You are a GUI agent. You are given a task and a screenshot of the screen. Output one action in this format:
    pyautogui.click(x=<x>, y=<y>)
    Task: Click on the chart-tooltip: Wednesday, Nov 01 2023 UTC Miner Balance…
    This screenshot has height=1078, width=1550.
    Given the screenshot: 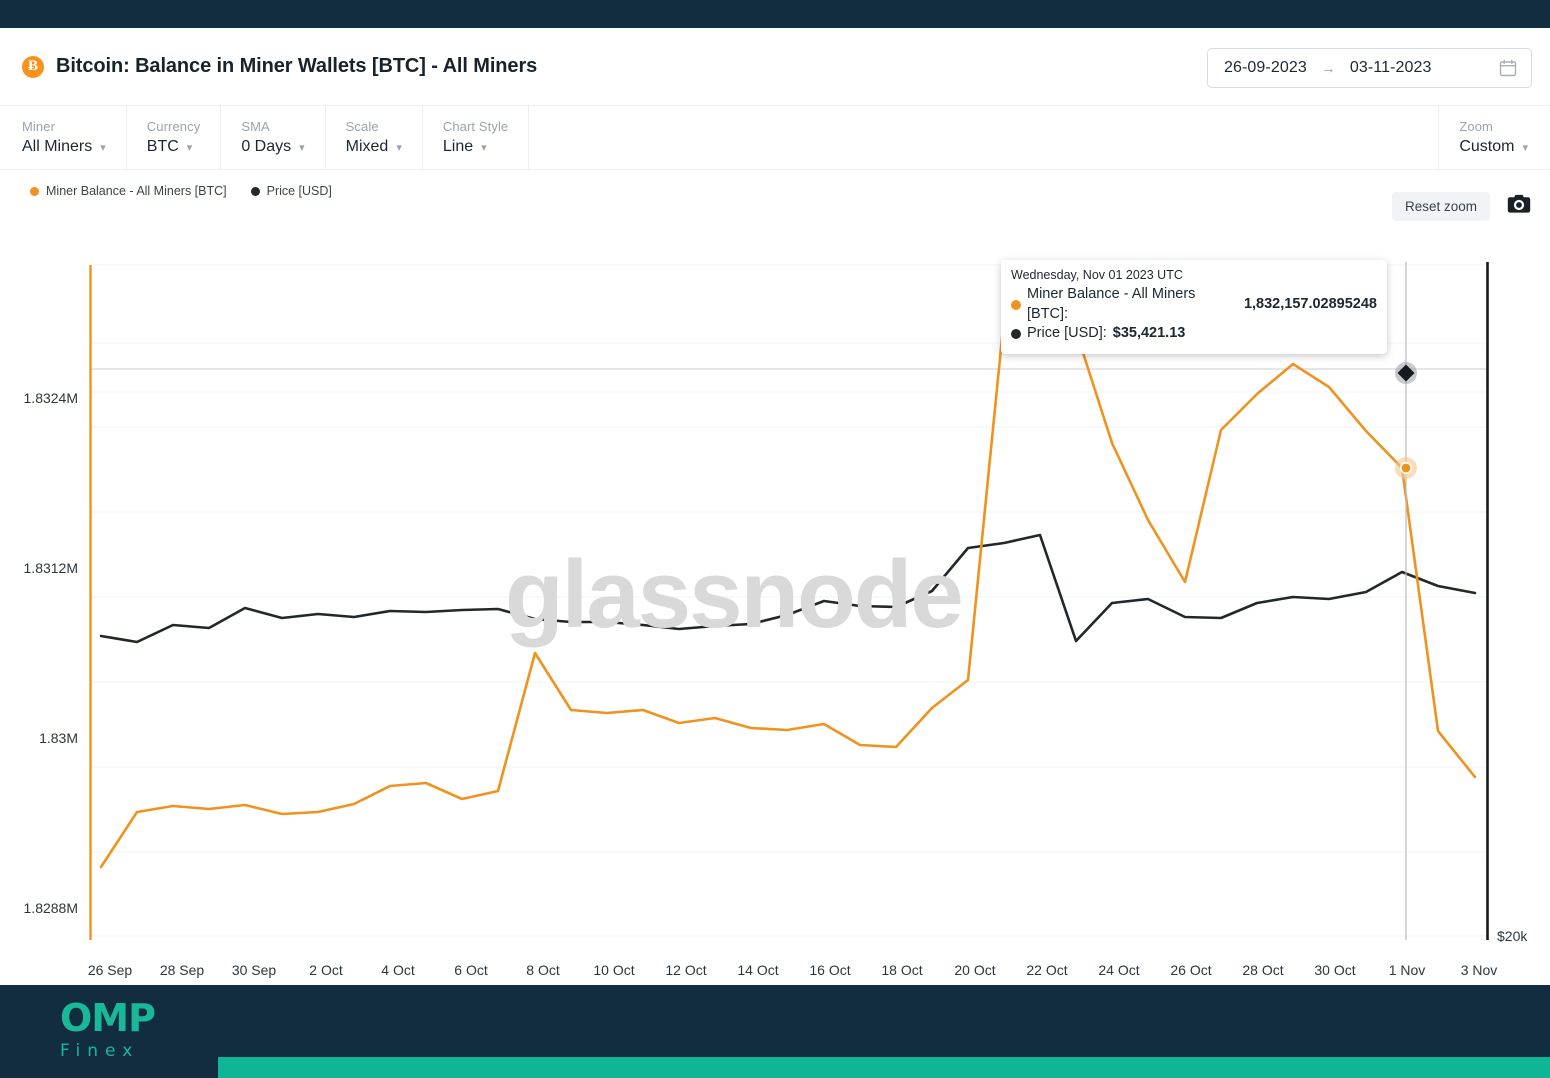 What is the action you would take?
    pyautogui.click(x=1194, y=307)
    